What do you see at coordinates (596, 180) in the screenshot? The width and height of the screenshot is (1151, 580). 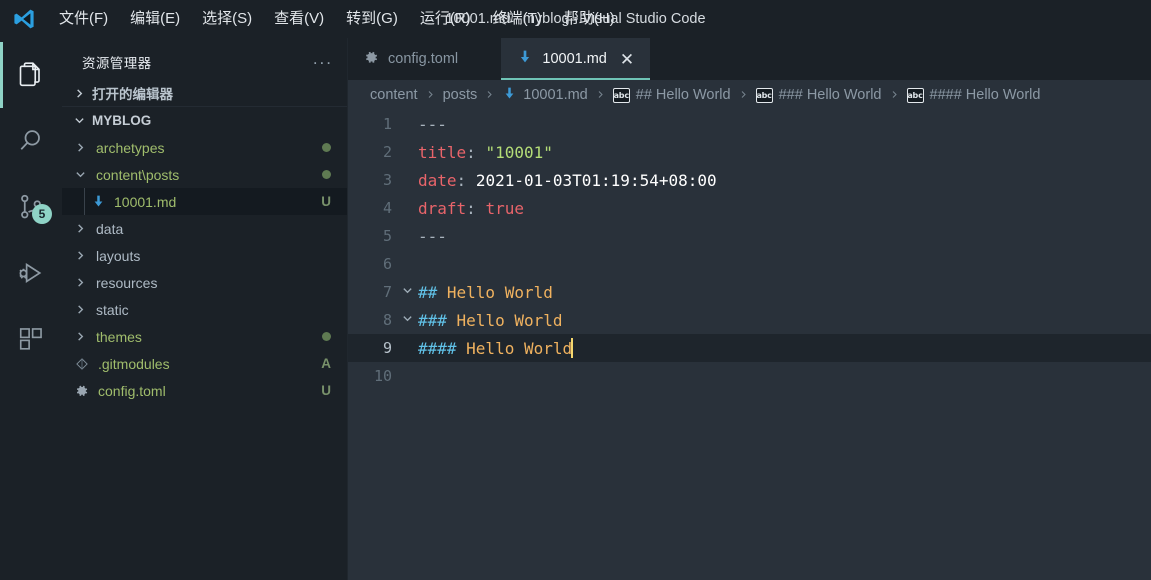 I see `code-token: 2021-01-03T01:19:54+08:00` at bounding box center [596, 180].